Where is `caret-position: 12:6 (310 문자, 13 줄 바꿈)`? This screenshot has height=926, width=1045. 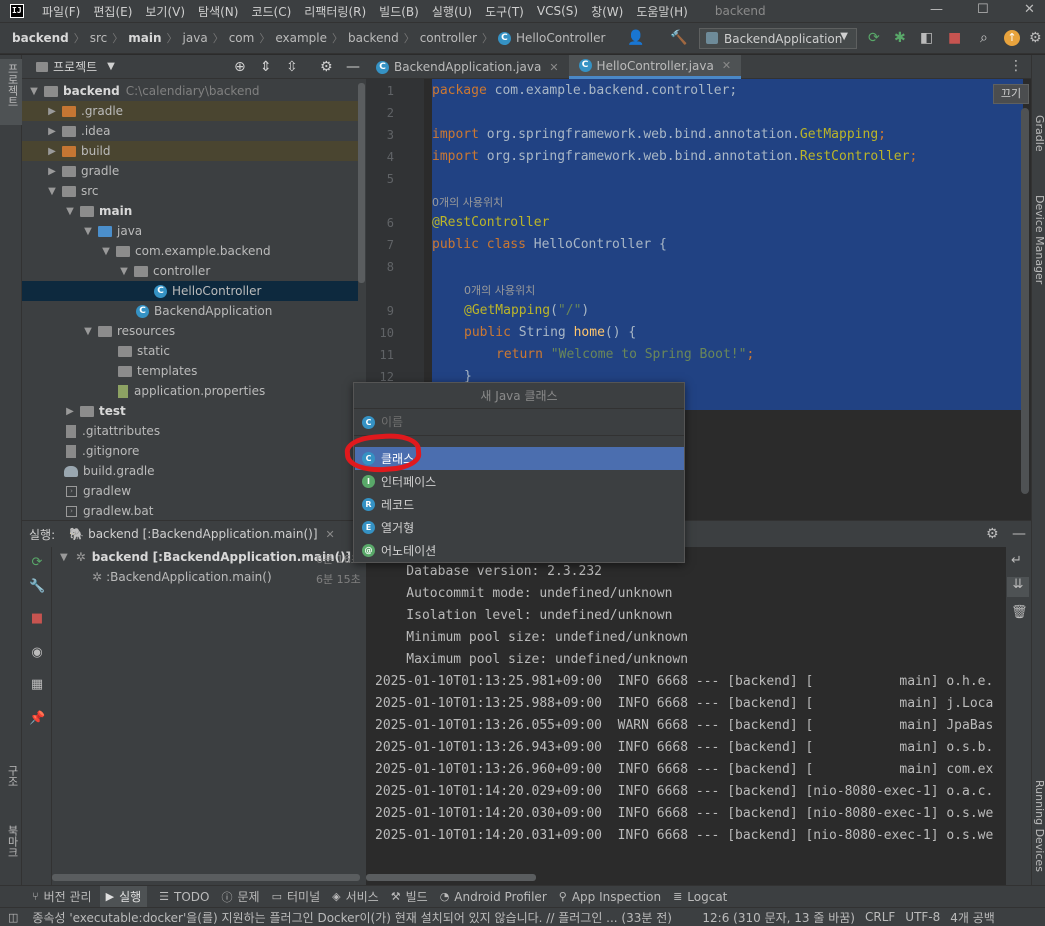 caret-position: 12:6 (310 문자, 13 줄 바꿈) is located at coordinates (778, 917).